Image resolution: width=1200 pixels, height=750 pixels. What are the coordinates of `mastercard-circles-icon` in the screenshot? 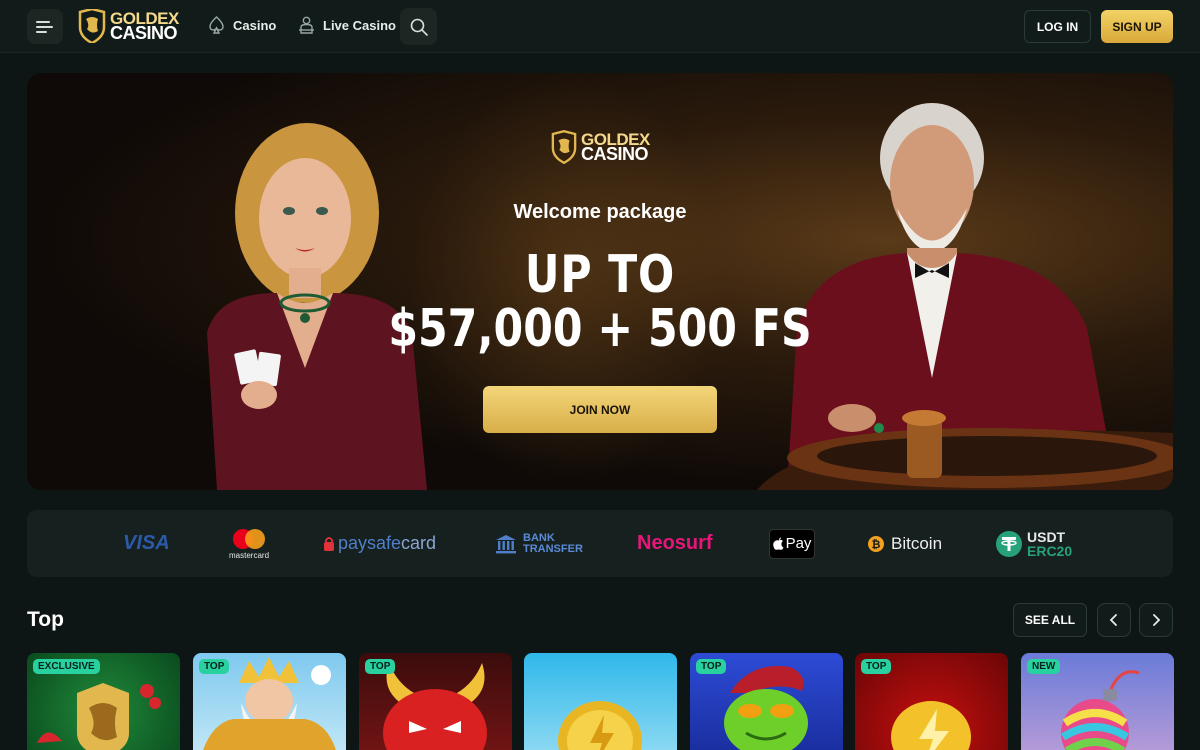 It's located at (249, 538).